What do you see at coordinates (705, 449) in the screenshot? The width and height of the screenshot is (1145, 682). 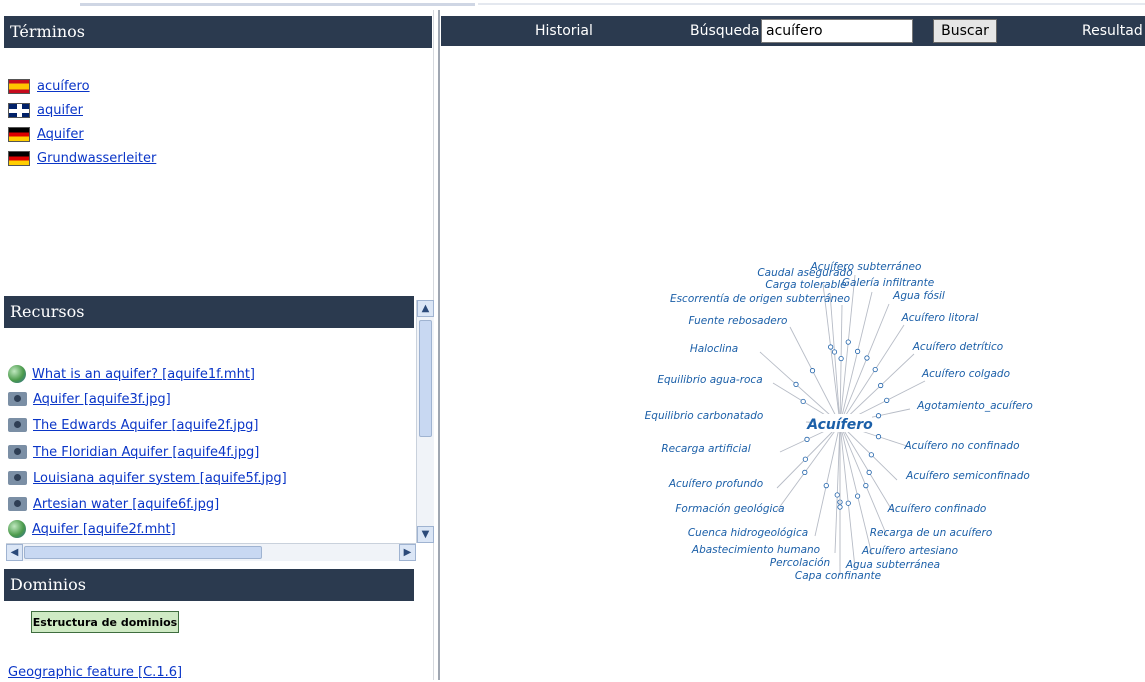 I see `graph-node: Recarga artificial` at bounding box center [705, 449].